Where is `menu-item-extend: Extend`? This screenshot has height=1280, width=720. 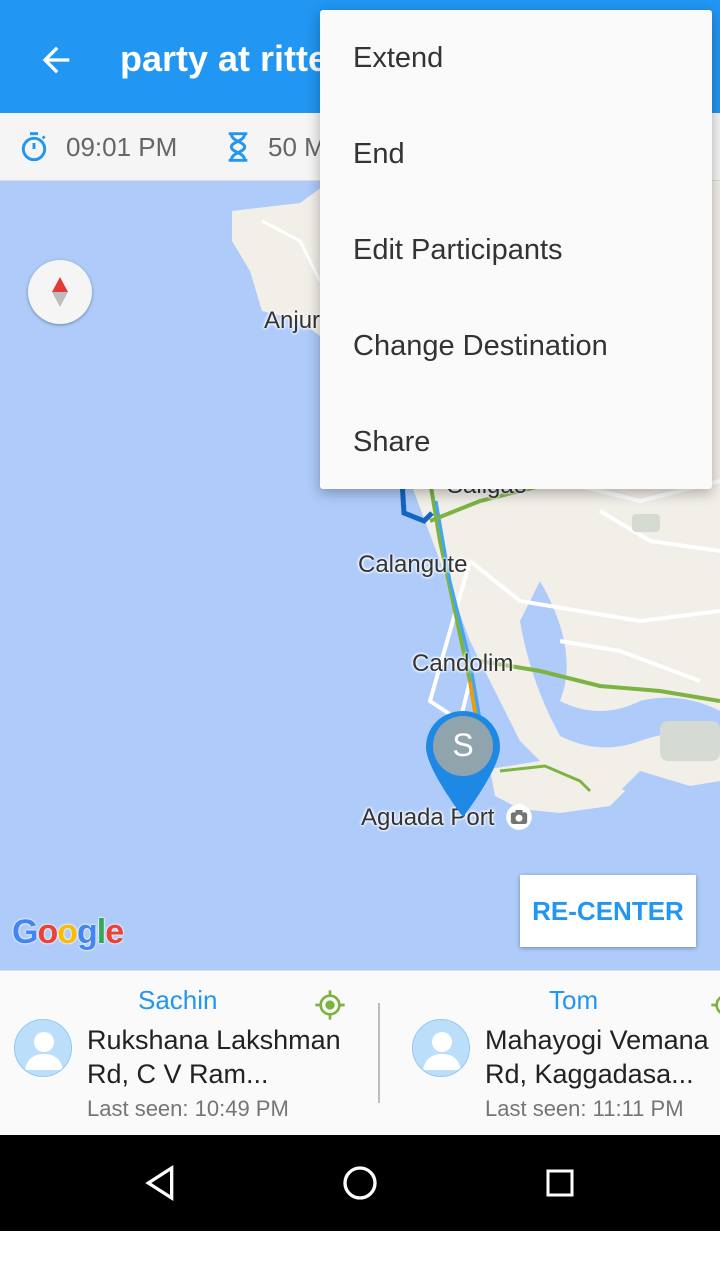
menu-item-extend: Extend is located at coordinates (516, 58).